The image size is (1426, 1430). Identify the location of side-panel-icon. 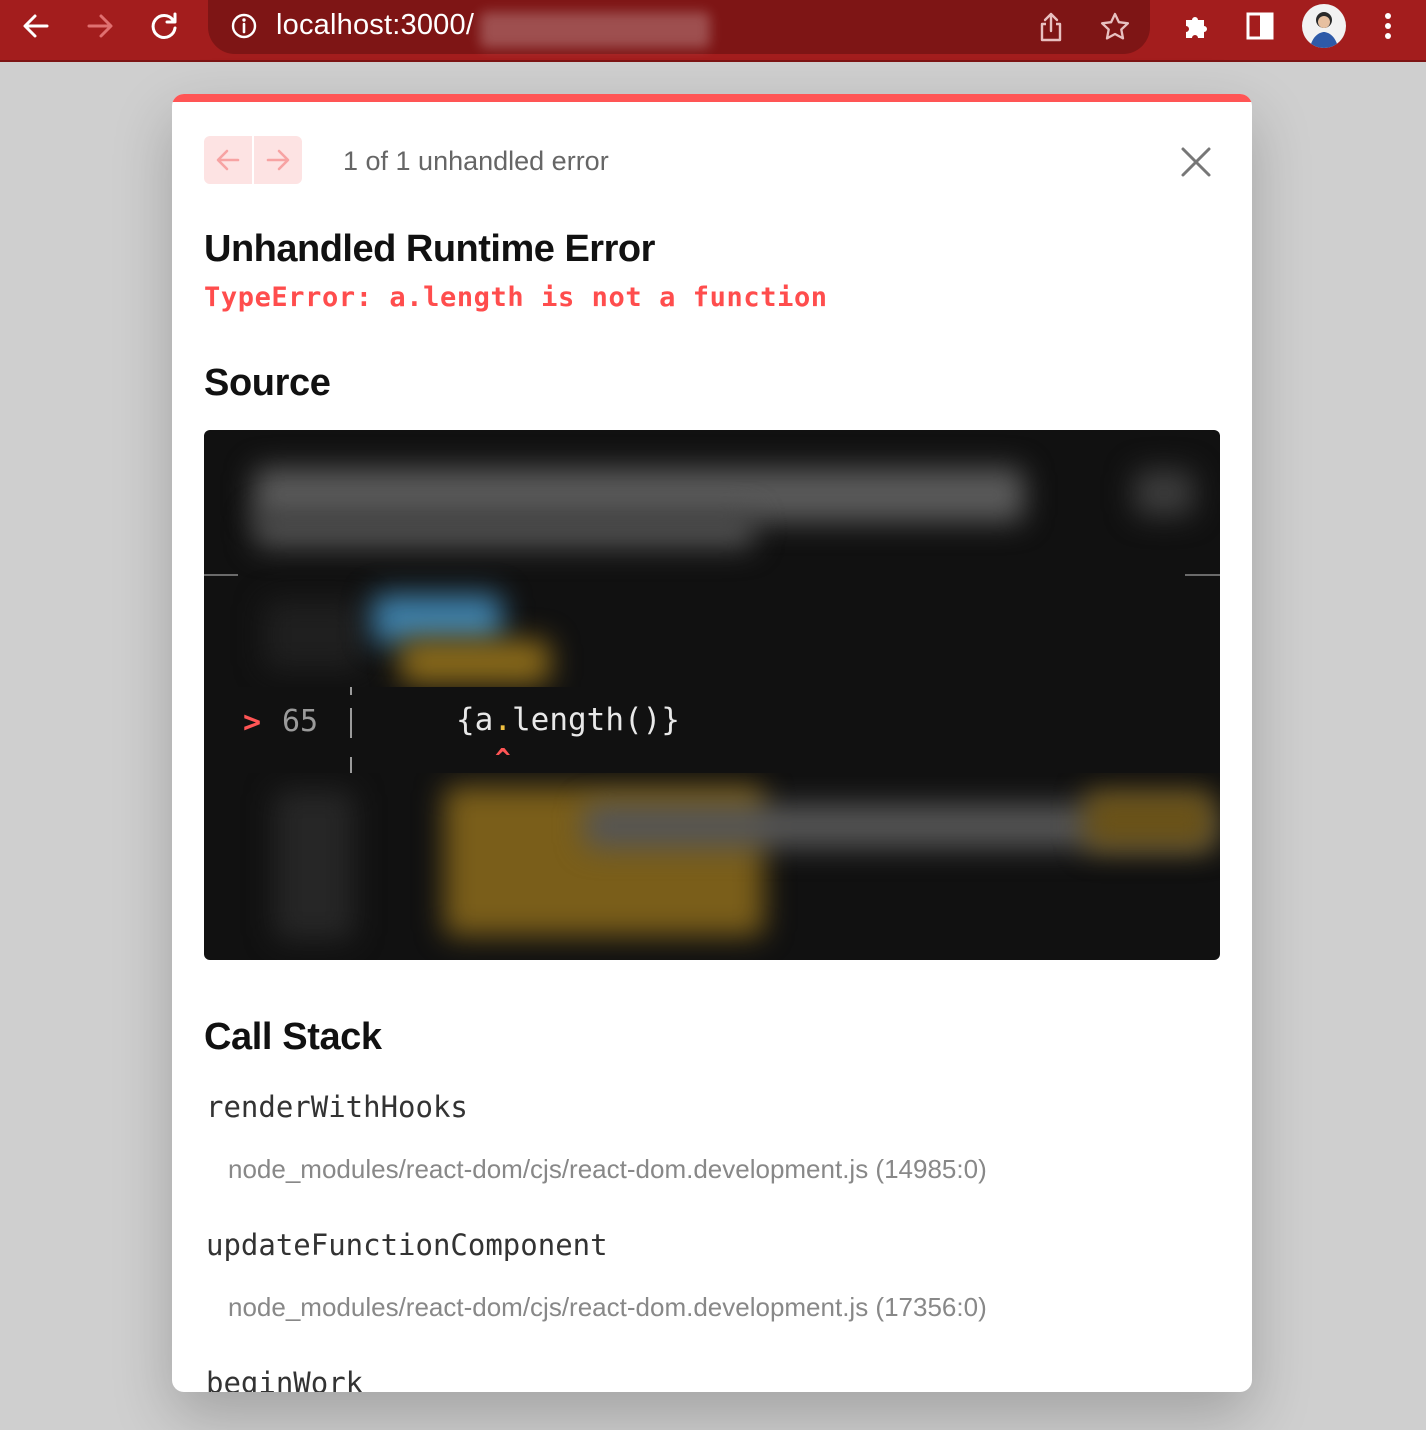
(1260, 26).